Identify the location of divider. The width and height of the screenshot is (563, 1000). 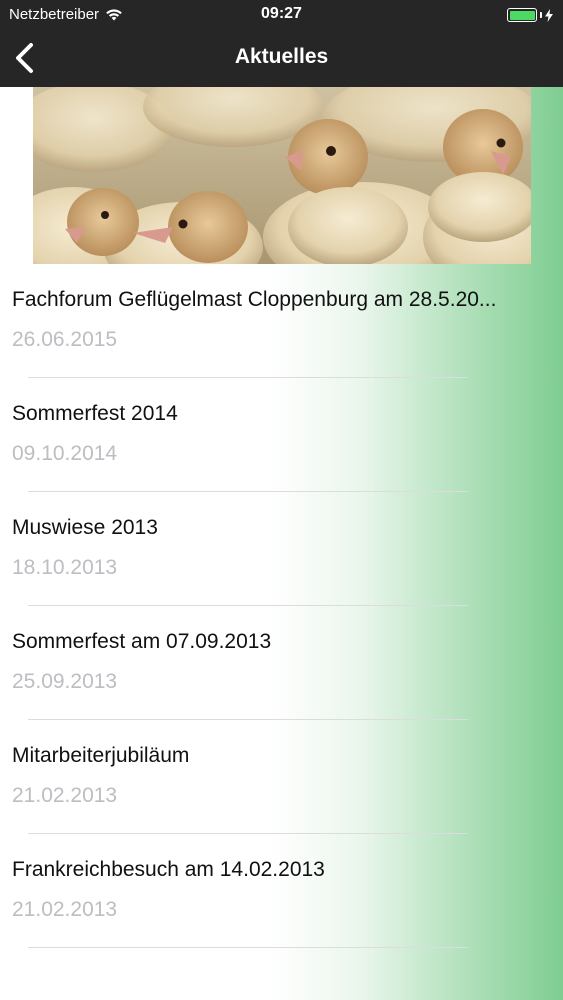
(248, 947).